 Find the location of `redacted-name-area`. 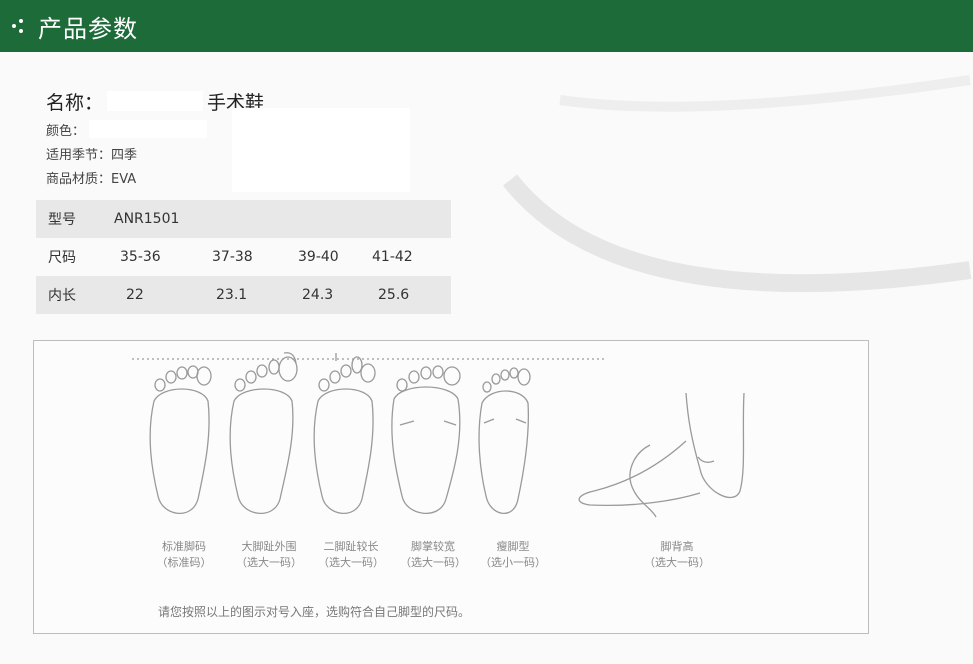

redacted-name-area is located at coordinates (155, 101).